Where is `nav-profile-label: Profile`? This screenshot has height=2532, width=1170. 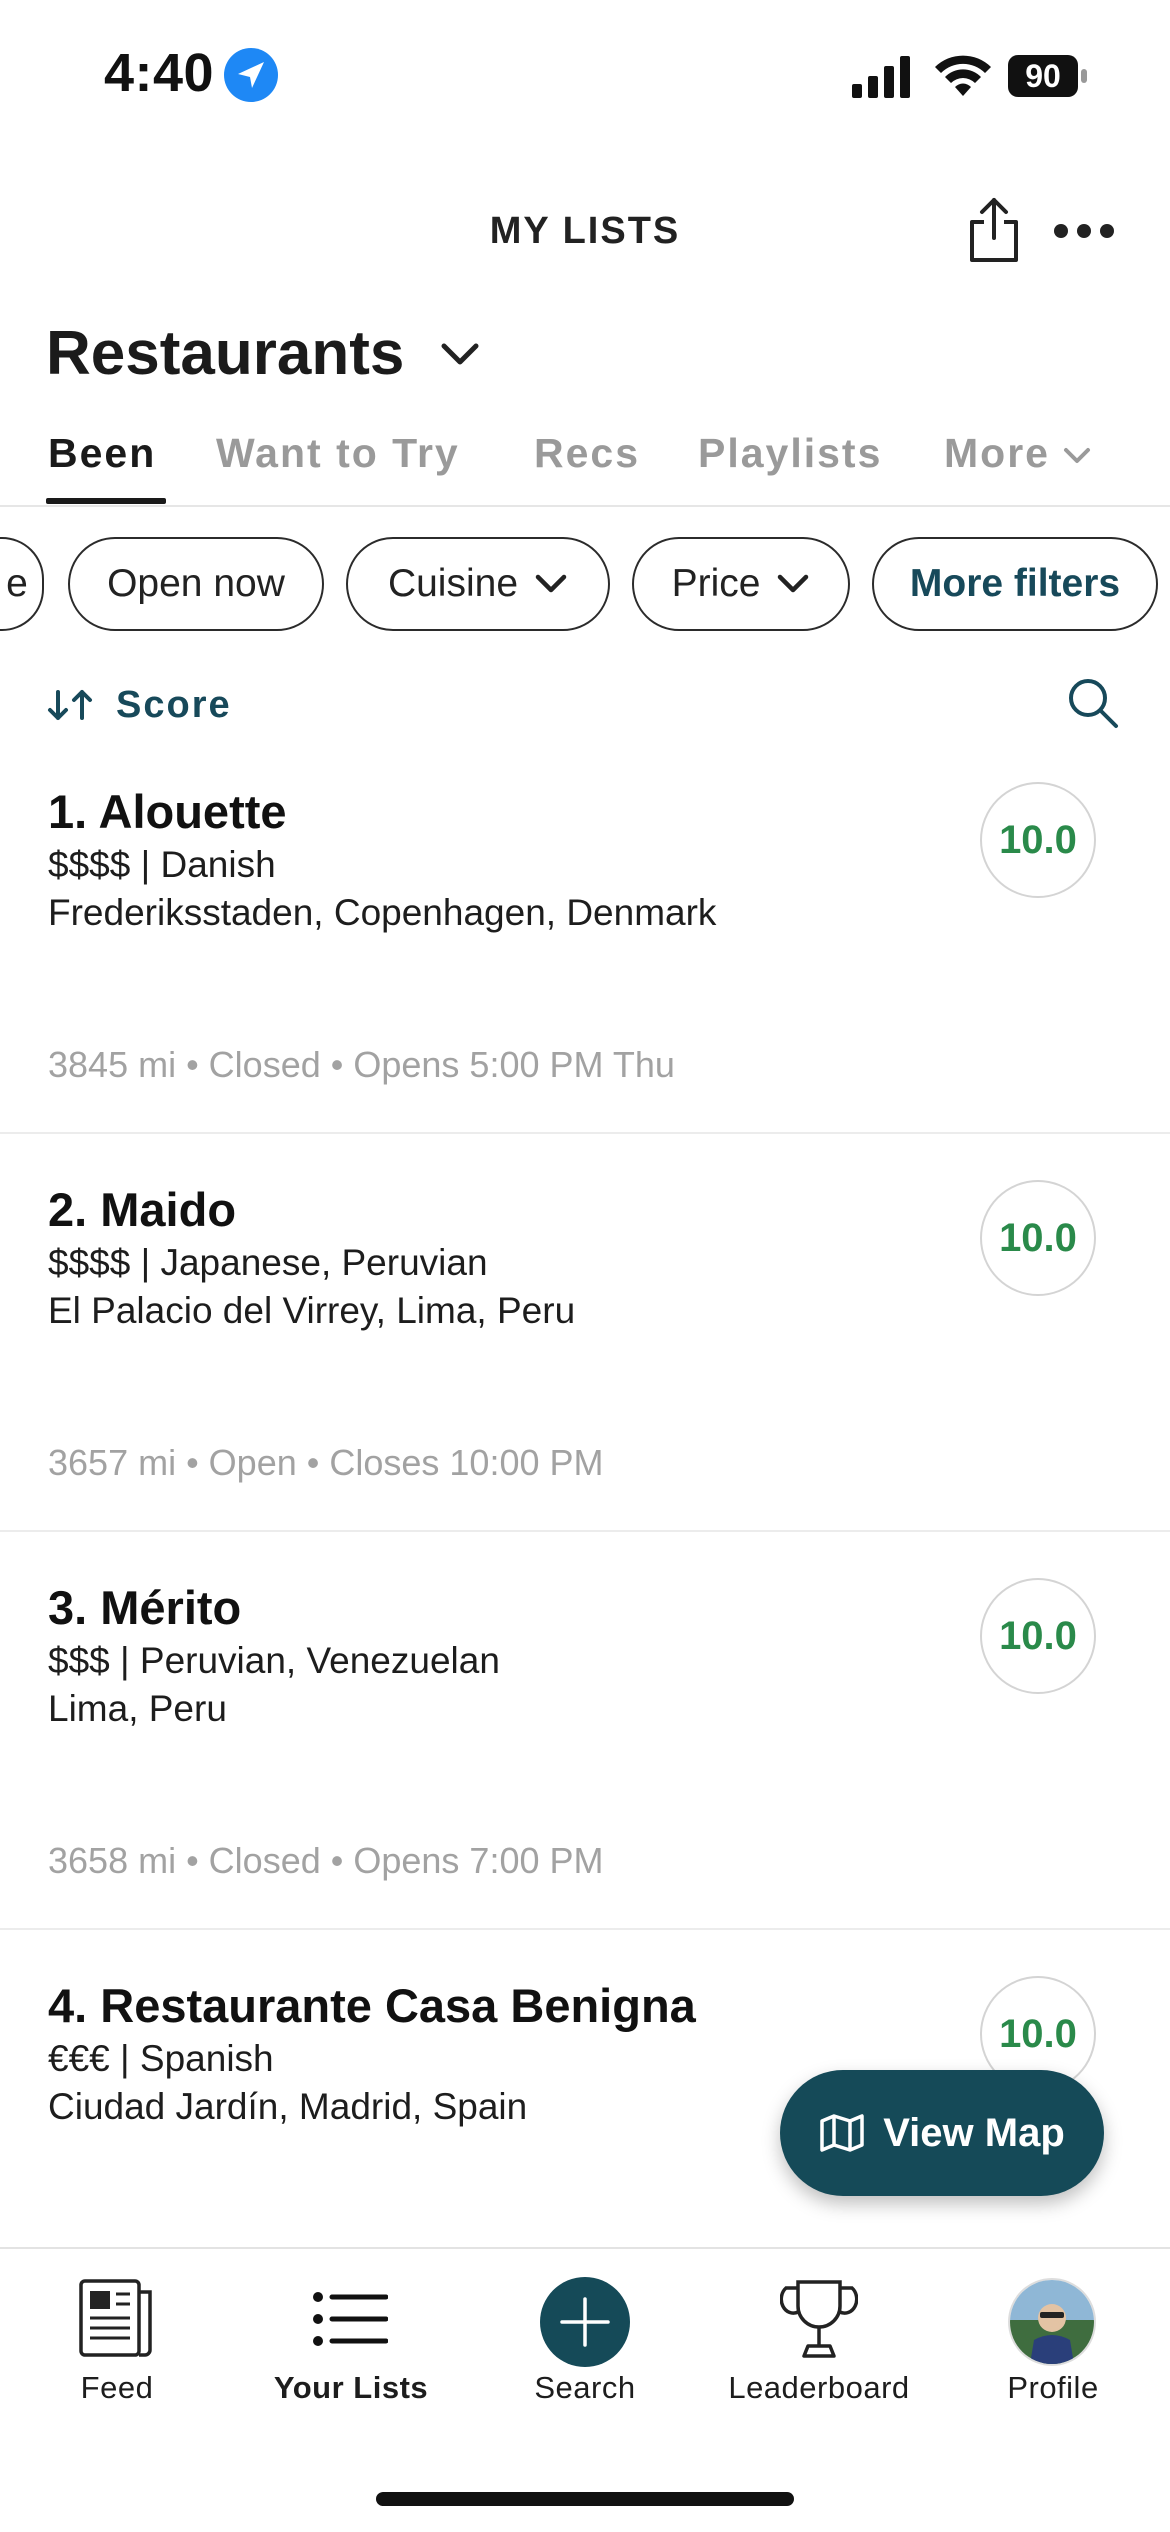 nav-profile-label: Profile is located at coordinates (1053, 2388).